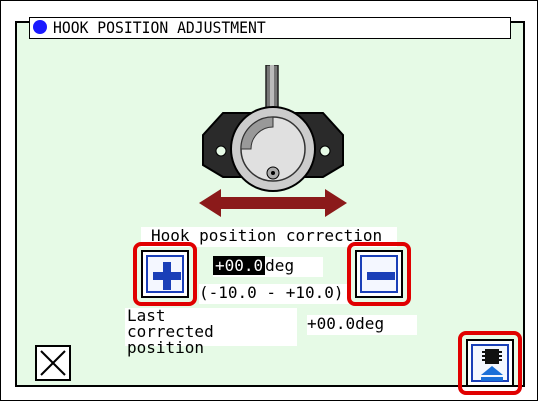  I want to click on close-button, so click(53, 363).